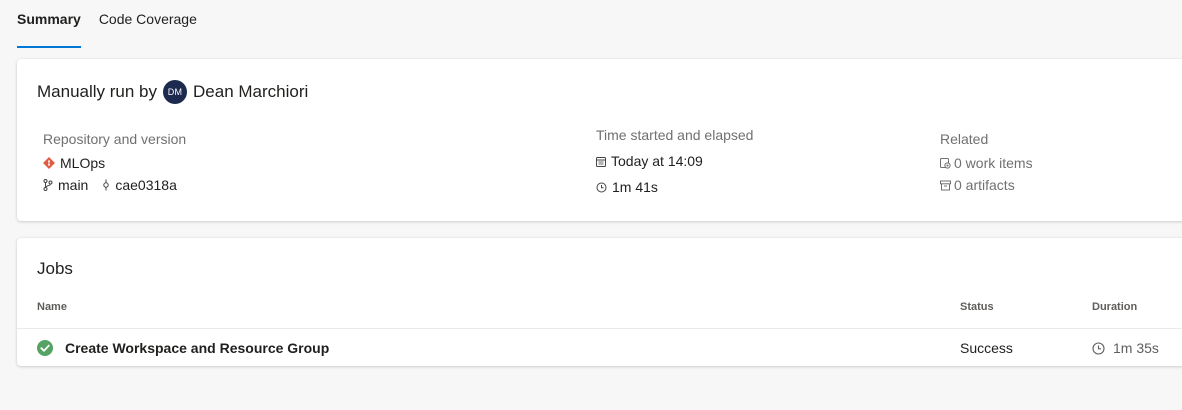 The image size is (1182, 410). What do you see at coordinates (675, 135) in the screenshot?
I see `time-heading: Time started and elapsed` at bounding box center [675, 135].